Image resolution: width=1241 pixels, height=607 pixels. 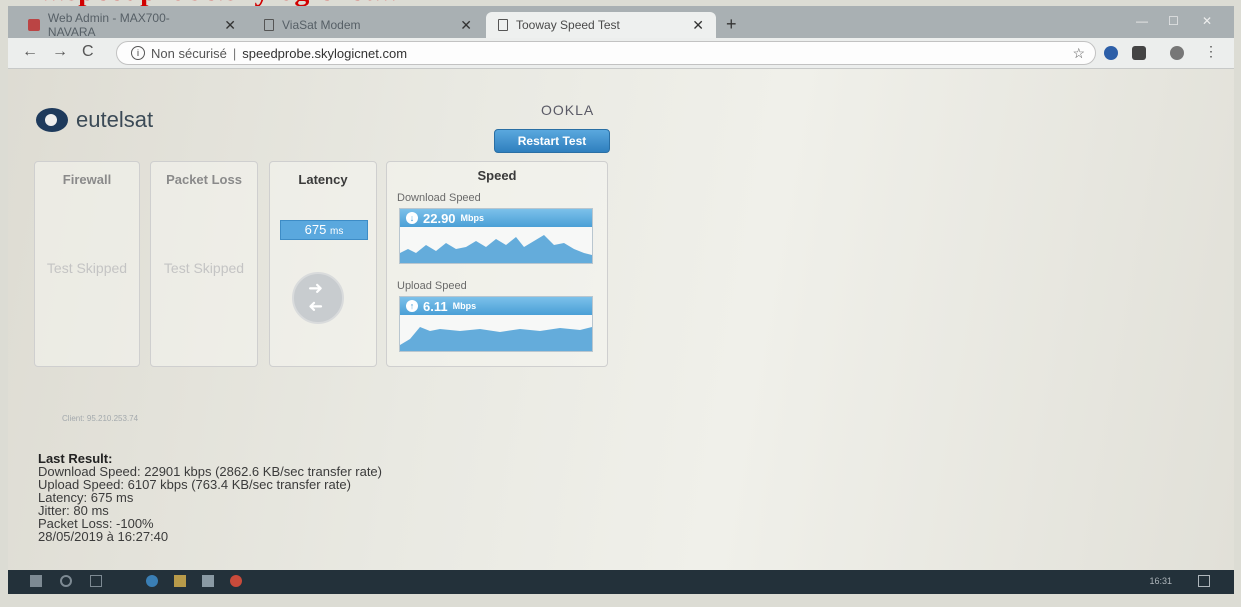 I want to click on brand-name: eutelsat, so click(x=115, y=119).